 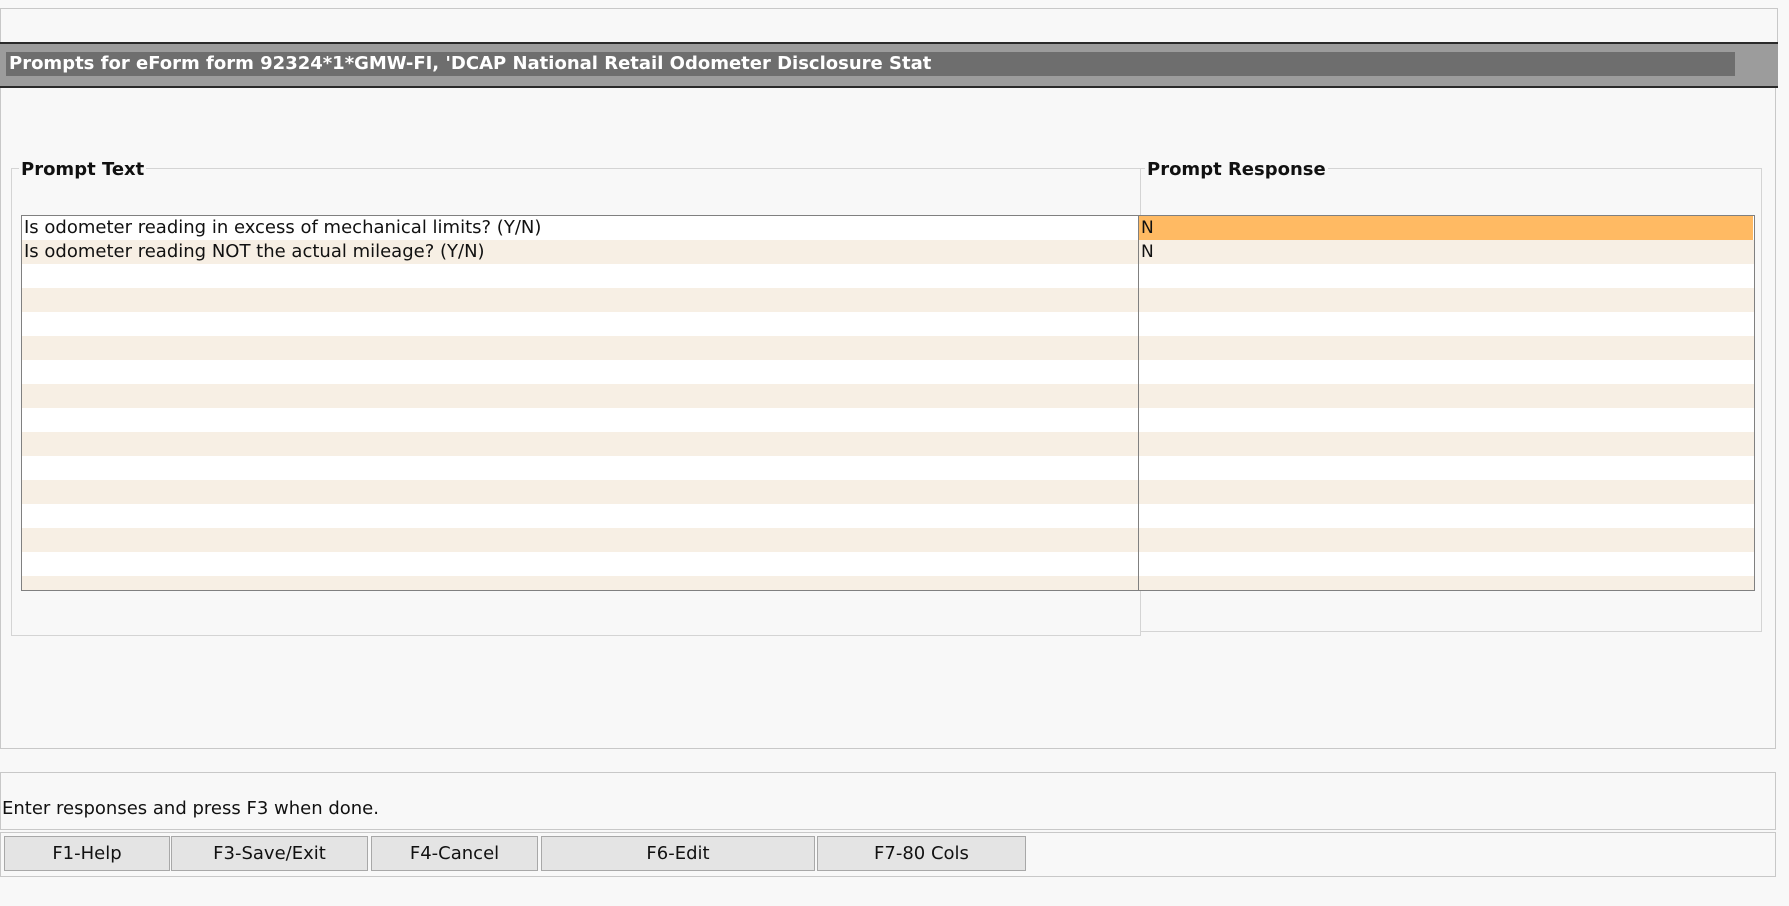 I want to click on prompt-text-header: Prompt Text, so click(x=83, y=170).